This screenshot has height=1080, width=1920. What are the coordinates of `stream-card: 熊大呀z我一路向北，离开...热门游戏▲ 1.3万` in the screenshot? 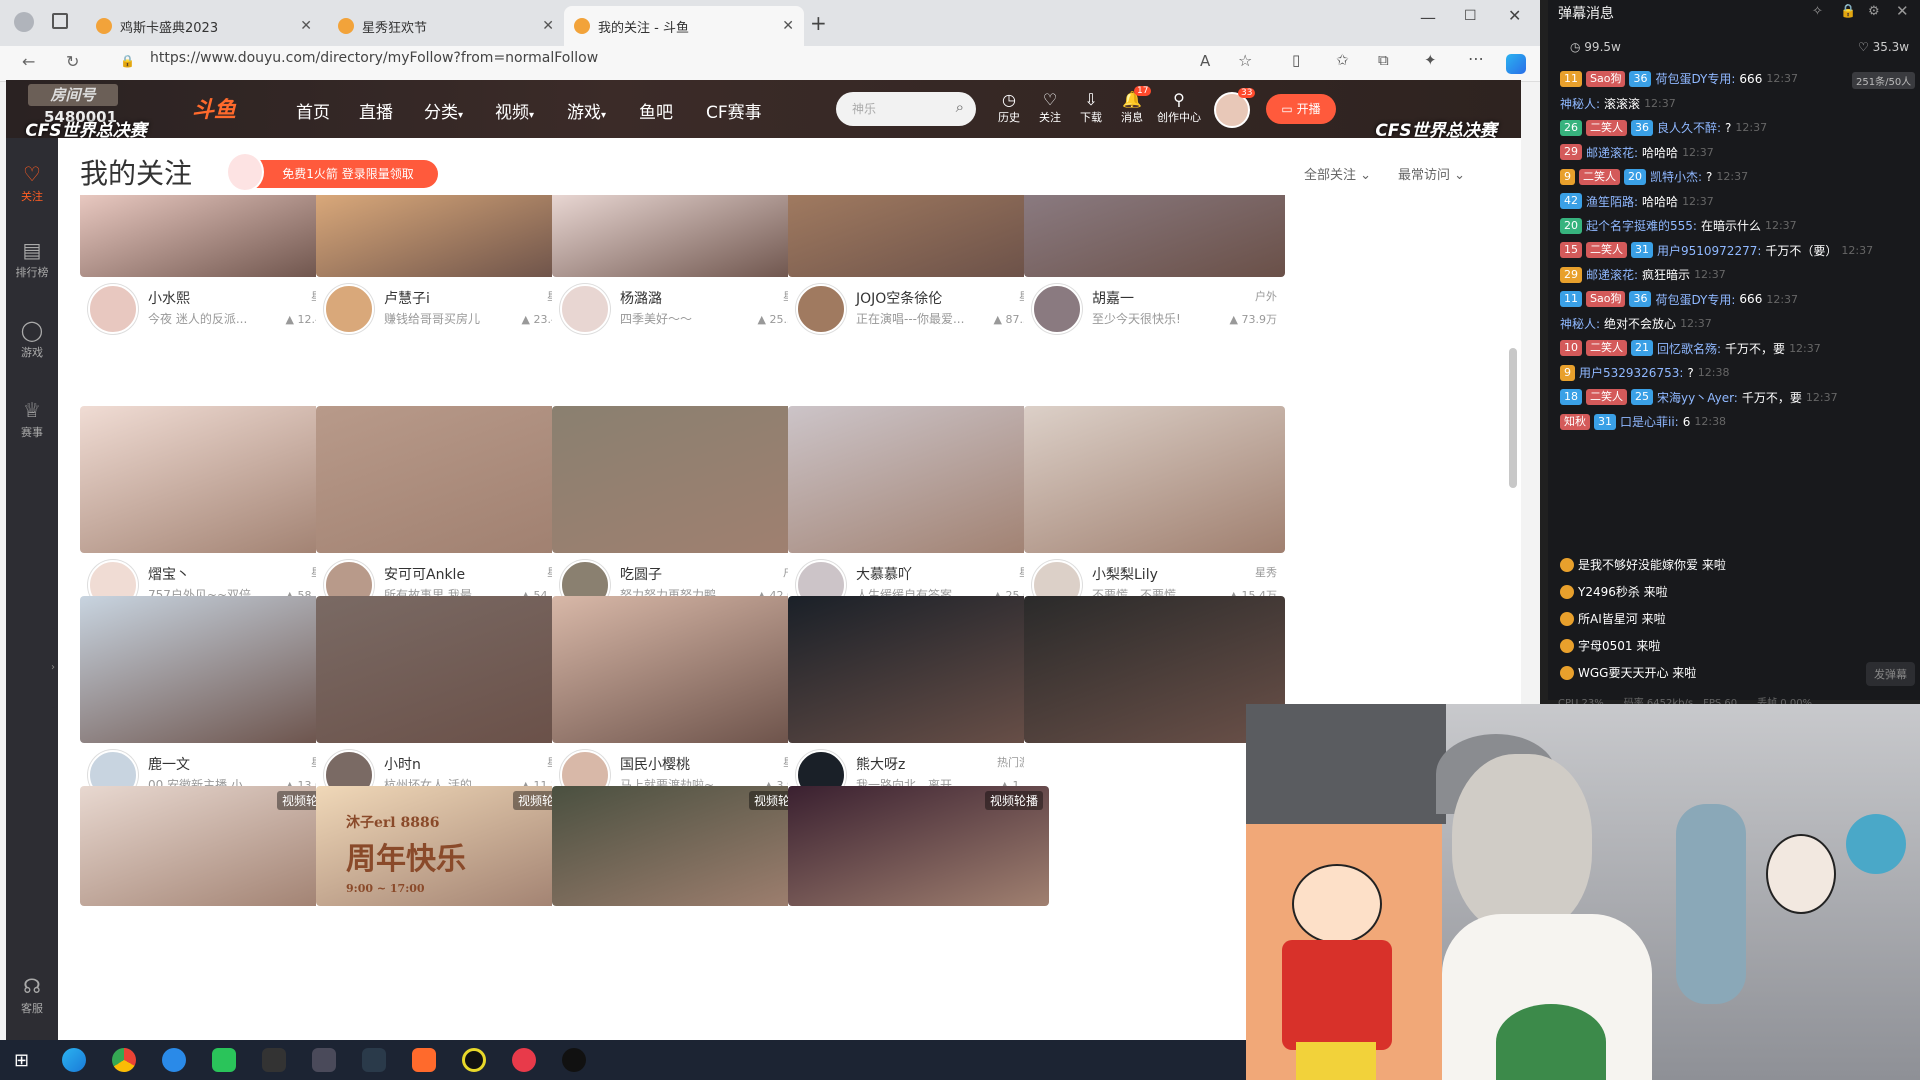 It's located at (918, 701).